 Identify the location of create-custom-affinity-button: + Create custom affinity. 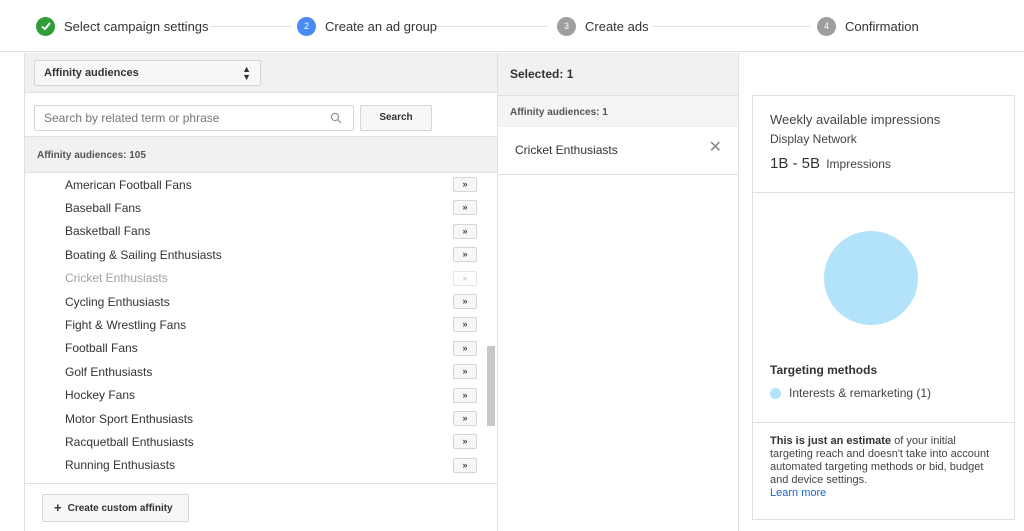
(115, 508).